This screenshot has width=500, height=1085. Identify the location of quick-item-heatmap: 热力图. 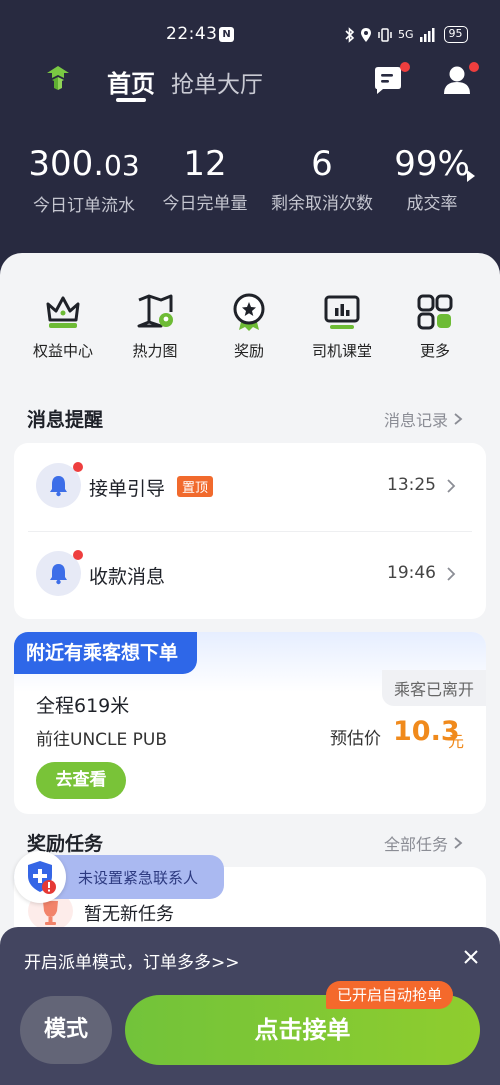
(155, 326).